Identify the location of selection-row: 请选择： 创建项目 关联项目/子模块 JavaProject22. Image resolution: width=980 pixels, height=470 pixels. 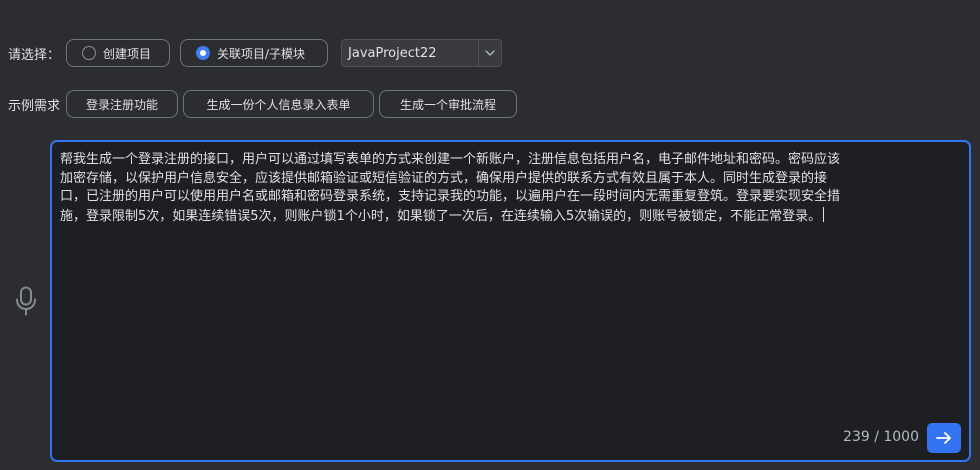
(251, 53).